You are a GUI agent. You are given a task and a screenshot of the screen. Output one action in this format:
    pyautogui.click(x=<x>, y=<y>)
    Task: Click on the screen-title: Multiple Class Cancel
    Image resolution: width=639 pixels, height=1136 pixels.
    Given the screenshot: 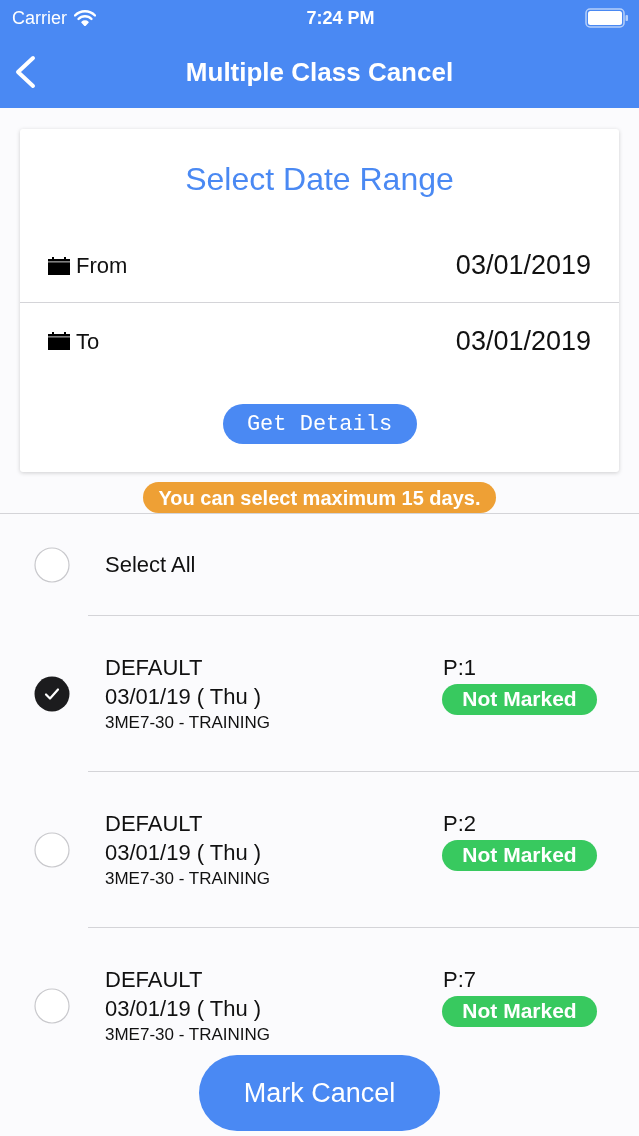 What is the action you would take?
    pyautogui.click(x=319, y=72)
    